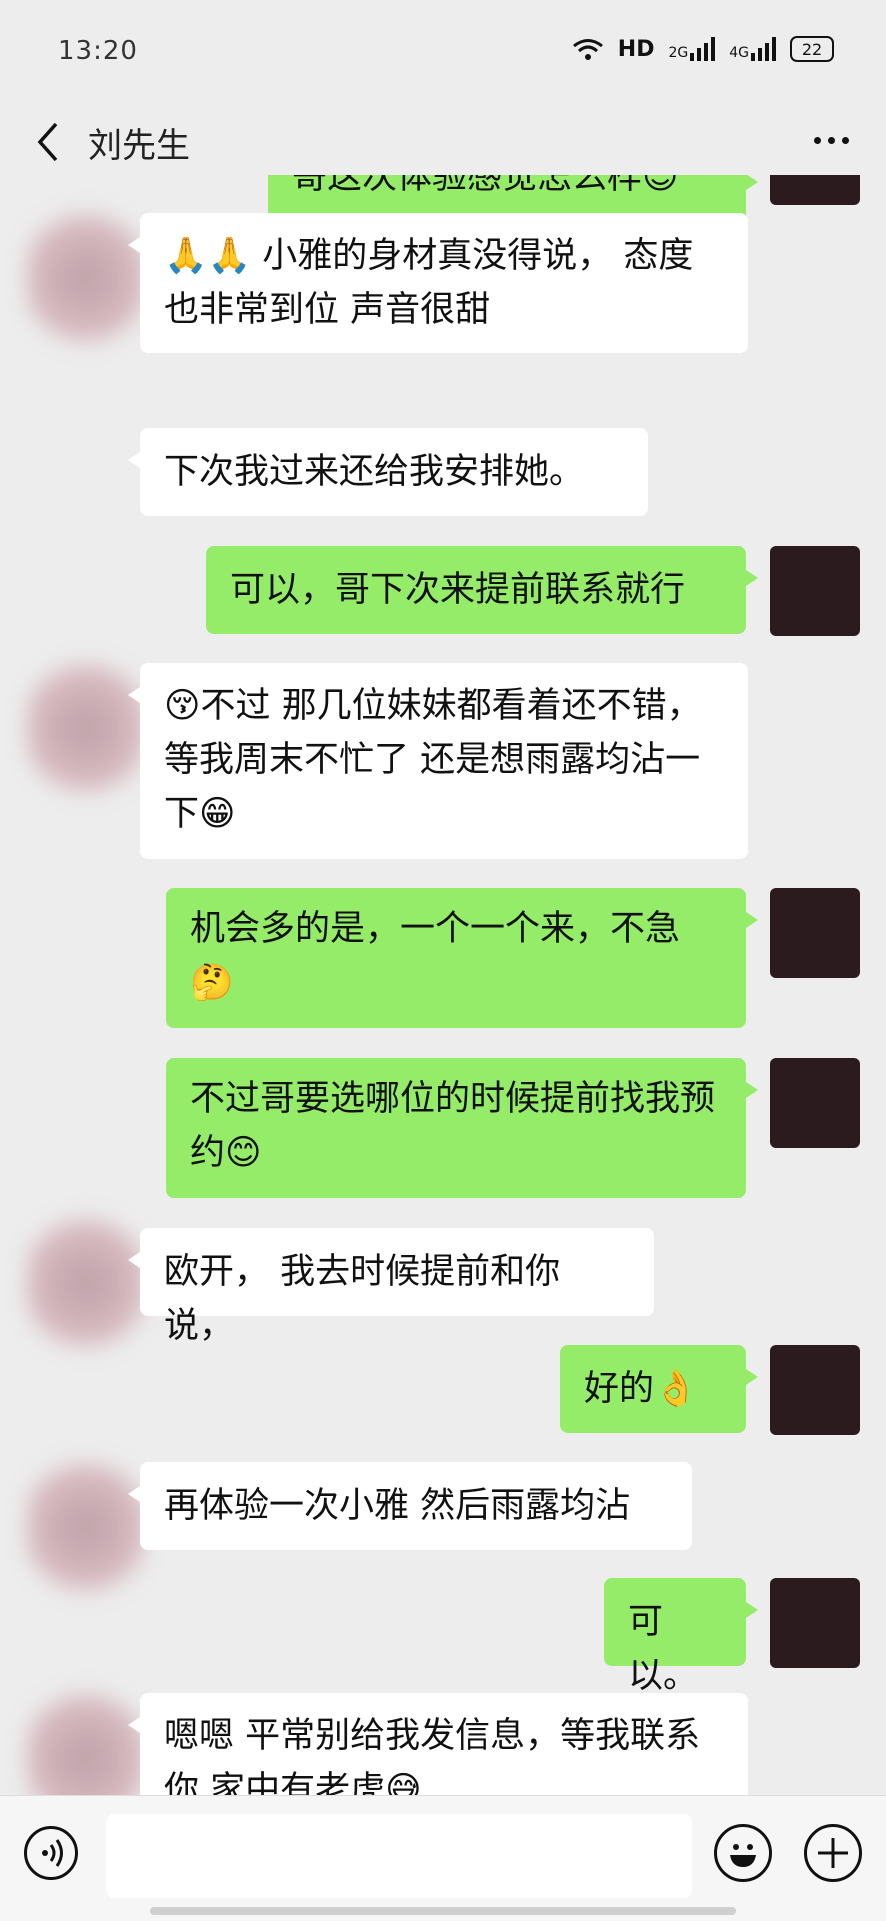 The width and height of the screenshot is (886, 1921). What do you see at coordinates (410, 1506) in the screenshot?
I see `message-bubble: 再体验一次小雅 然后雨露均沾` at bounding box center [410, 1506].